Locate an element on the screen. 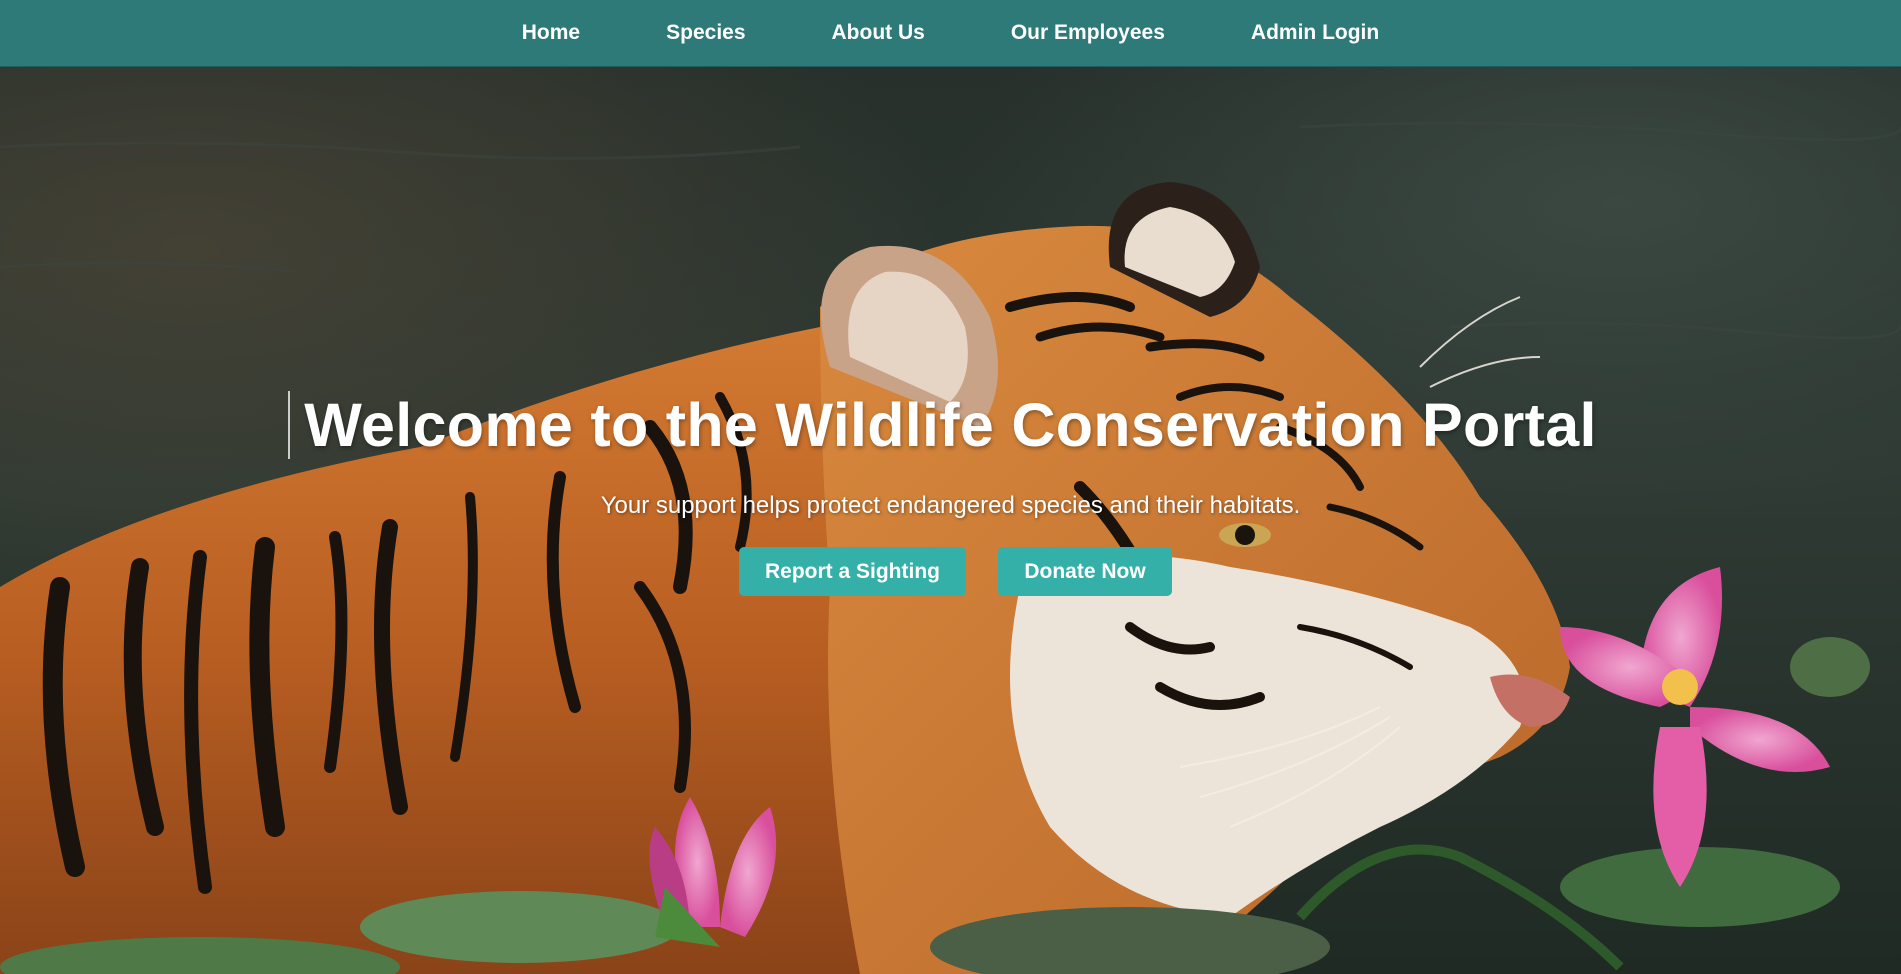 The image size is (1901, 974). nav-link-species: Species is located at coordinates (705, 33).